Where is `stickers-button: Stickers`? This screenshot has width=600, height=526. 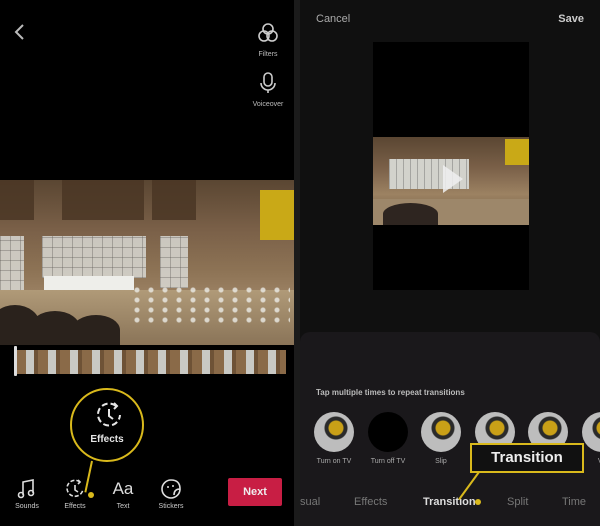 stickers-button: Stickers is located at coordinates (171, 494).